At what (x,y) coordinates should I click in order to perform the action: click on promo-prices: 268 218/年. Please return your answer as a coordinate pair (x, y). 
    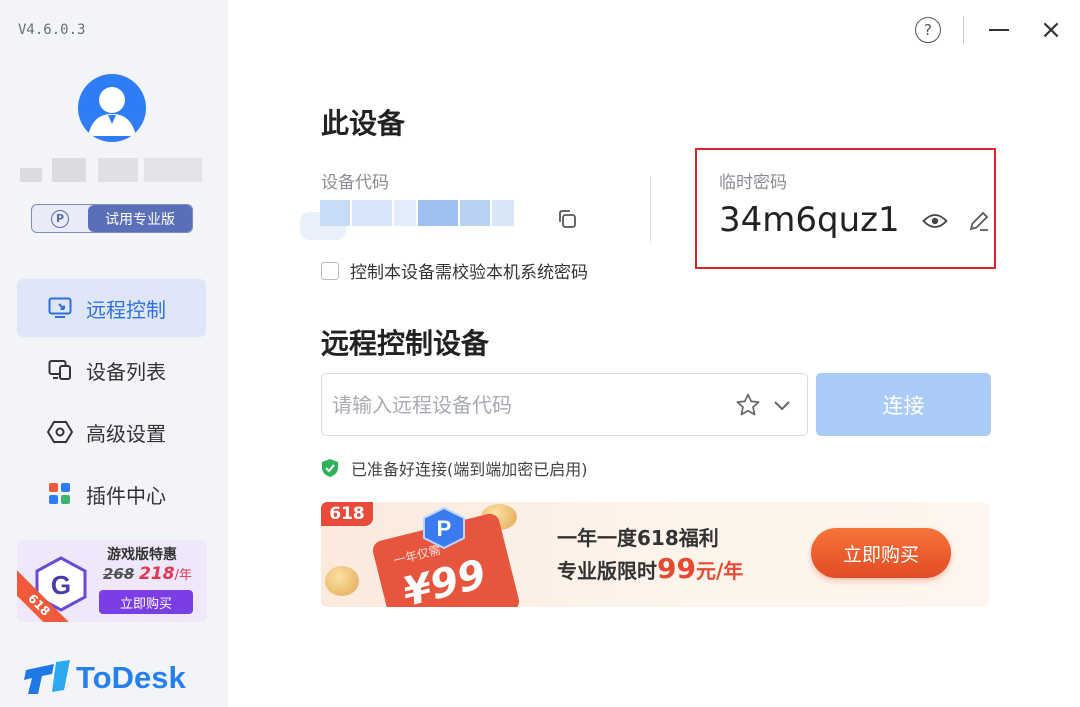
    Looking at the image, I should click on (147, 574).